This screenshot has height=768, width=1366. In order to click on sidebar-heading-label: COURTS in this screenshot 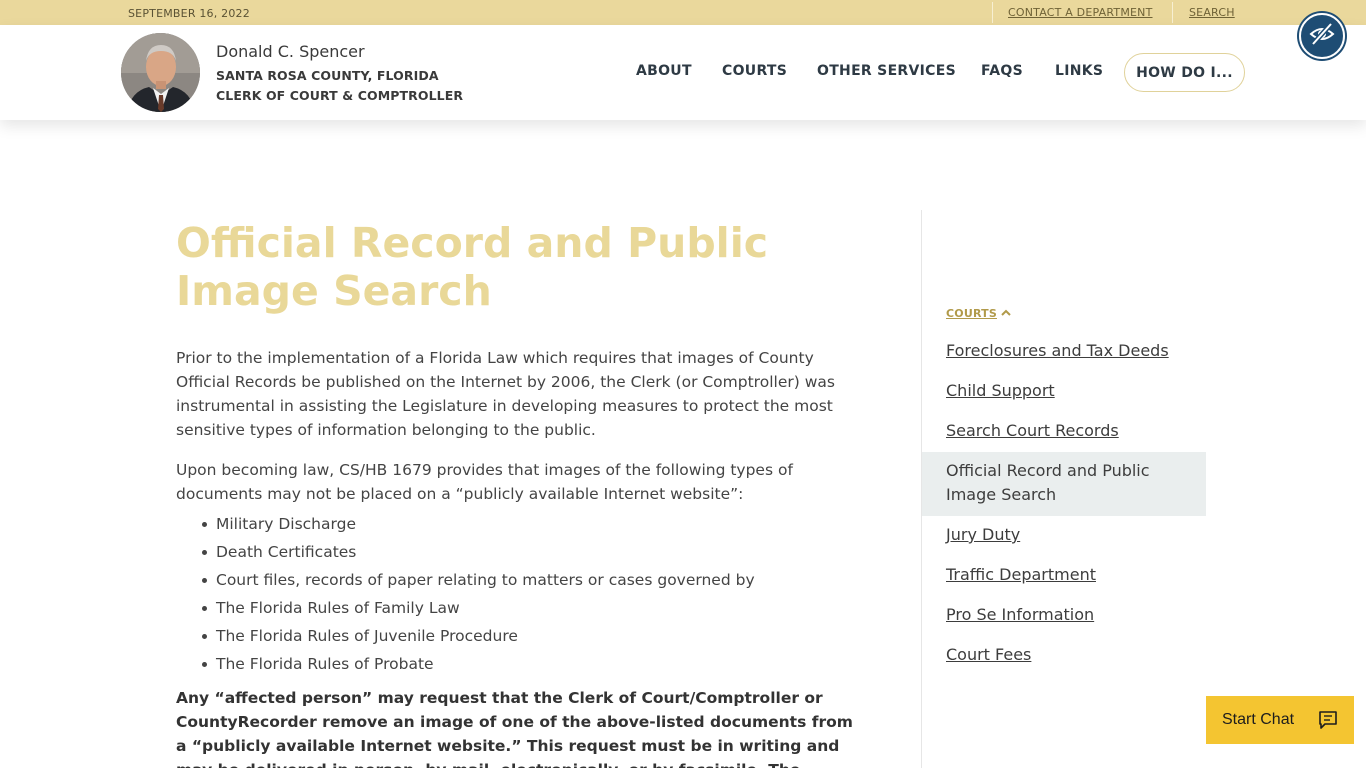, I will do `click(971, 313)`.